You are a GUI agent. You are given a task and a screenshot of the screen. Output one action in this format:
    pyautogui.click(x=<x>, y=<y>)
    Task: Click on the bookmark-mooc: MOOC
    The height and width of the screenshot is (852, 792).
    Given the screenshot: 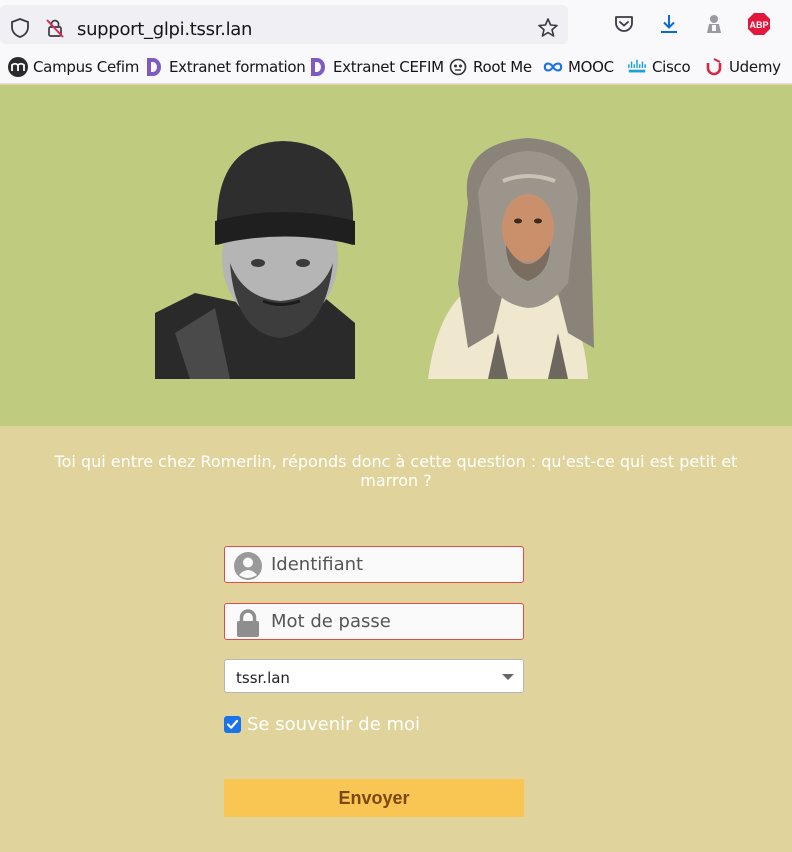 What is the action you would take?
    pyautogui.click(x=578, y=67)
    